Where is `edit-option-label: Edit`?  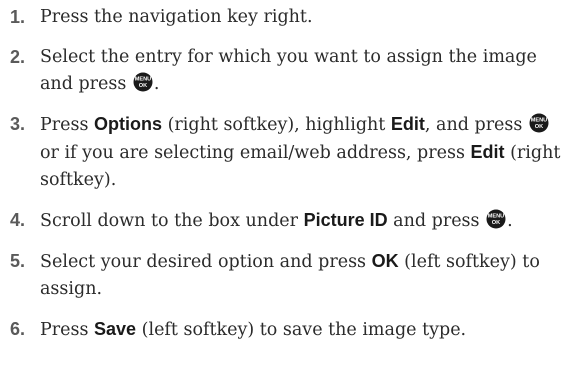
edit-option-label: Edit is located at coordinates (407, 124).